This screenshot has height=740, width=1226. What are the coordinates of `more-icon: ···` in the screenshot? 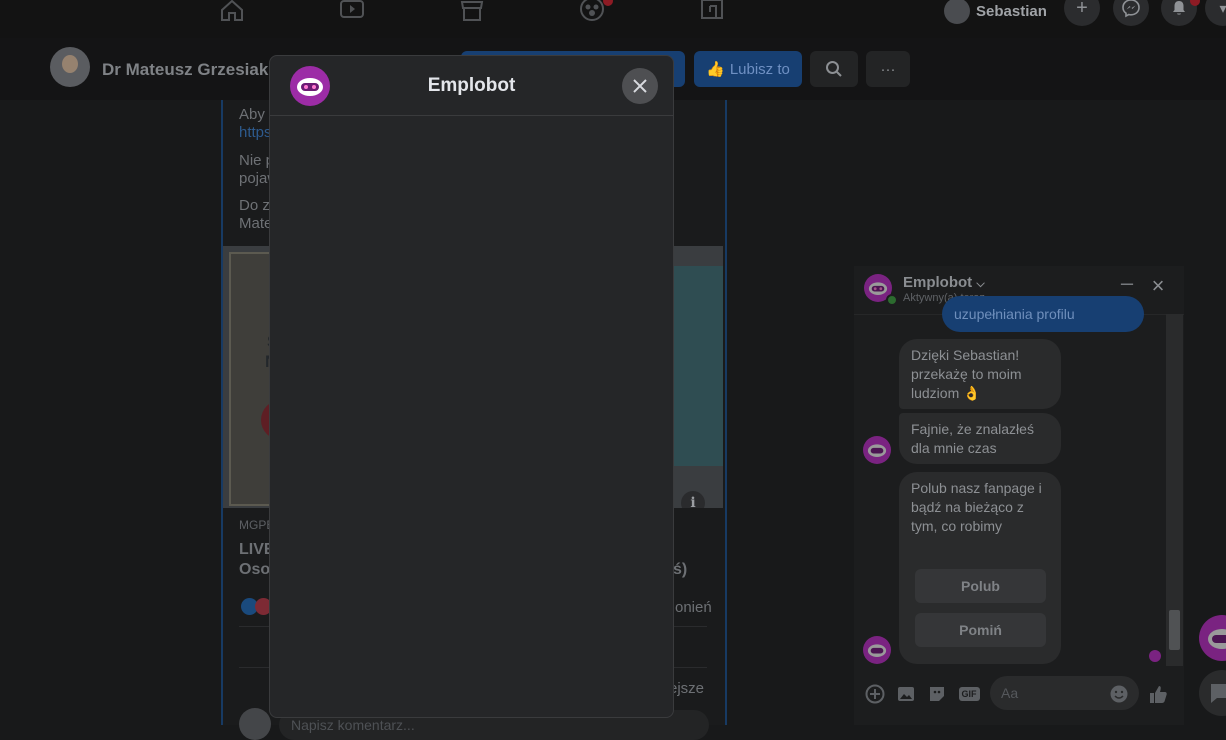 It's located at (888, 69).